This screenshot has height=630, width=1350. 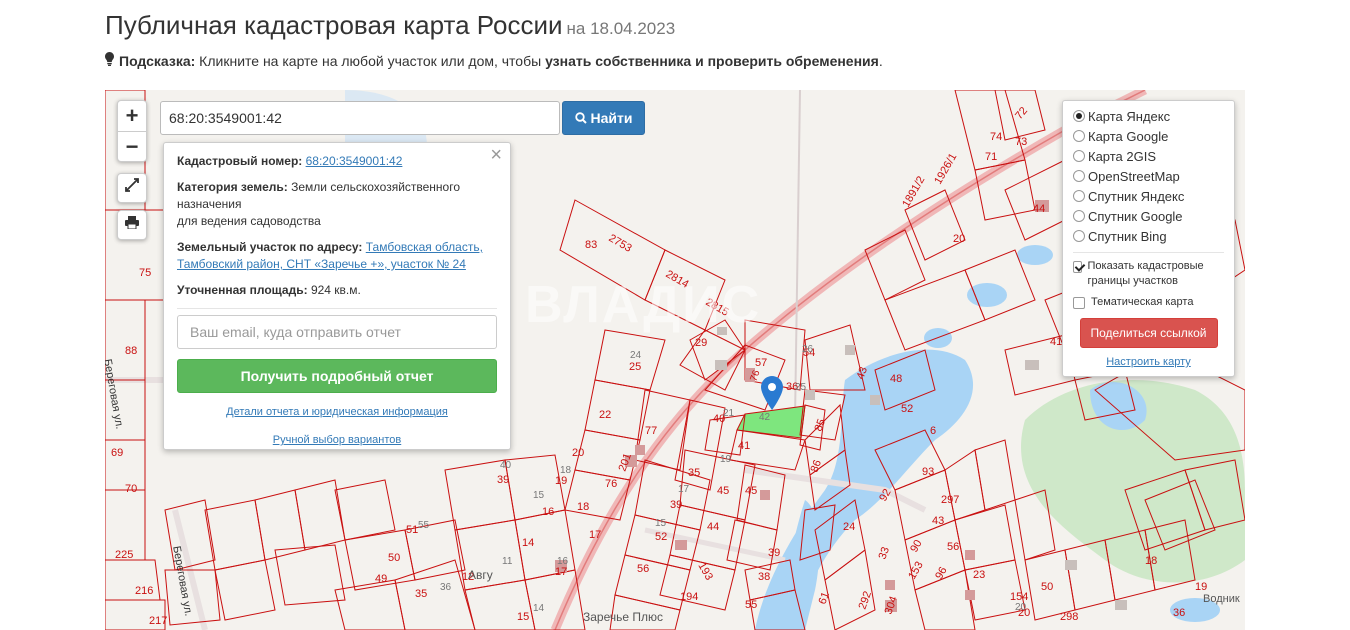 What do you see at coordinates (412, 530) in the screenshot?
I see `svg-text: 51` at bounding box center [412, 530].